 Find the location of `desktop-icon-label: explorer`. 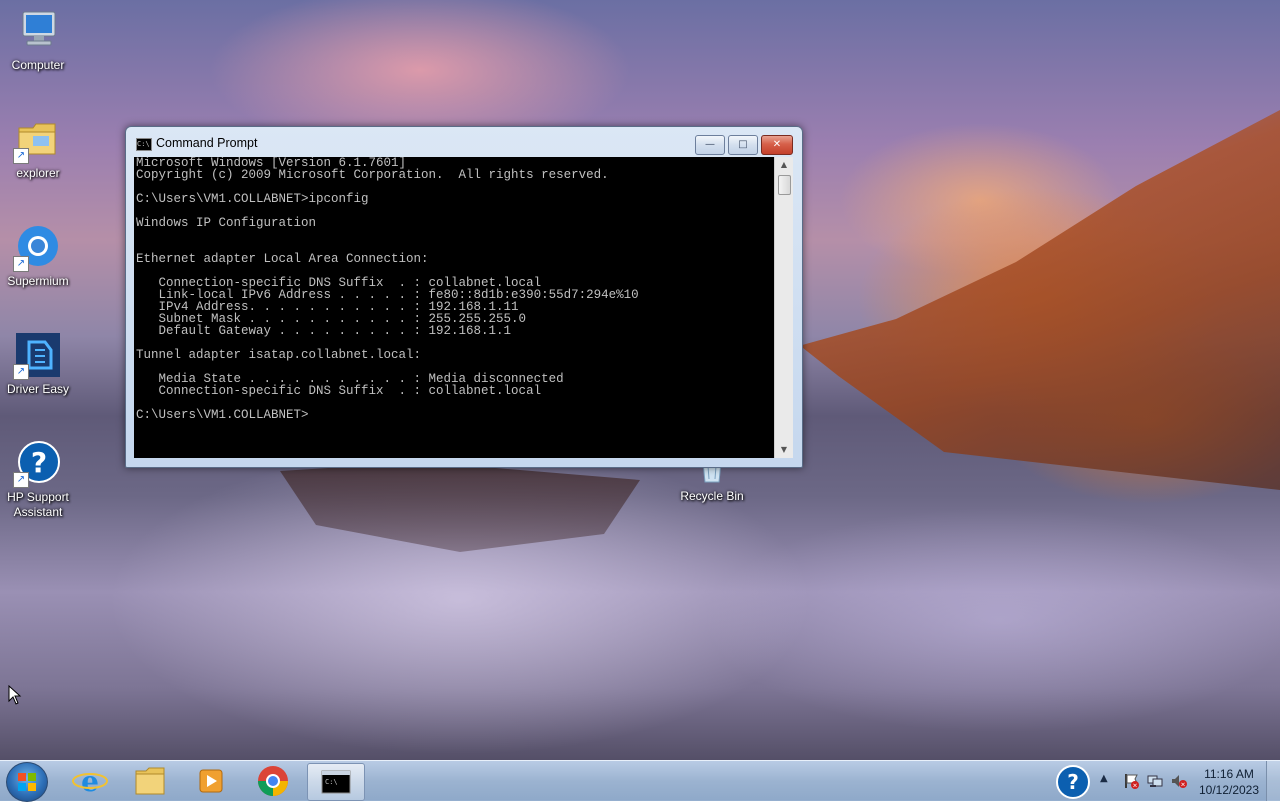

desktop-icon-label: explorer is located at coordinates (38, 173).